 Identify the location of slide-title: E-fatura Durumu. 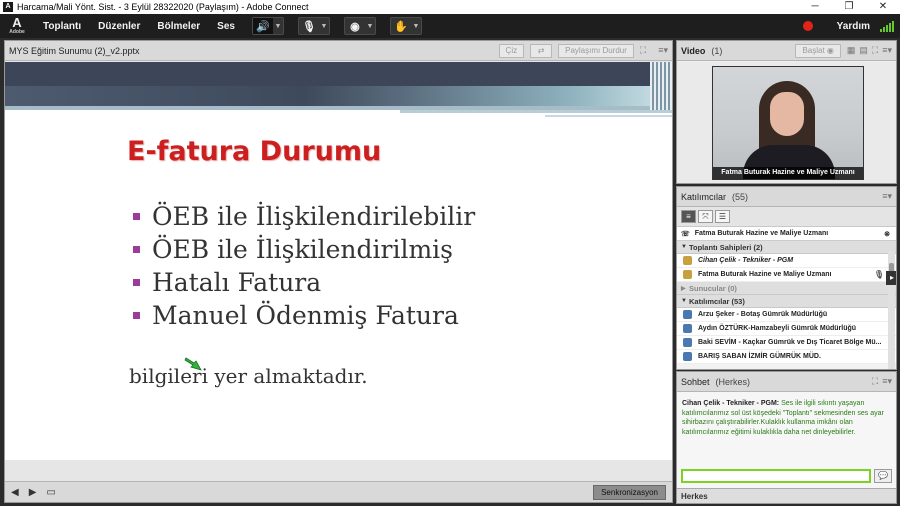
(254, 151).